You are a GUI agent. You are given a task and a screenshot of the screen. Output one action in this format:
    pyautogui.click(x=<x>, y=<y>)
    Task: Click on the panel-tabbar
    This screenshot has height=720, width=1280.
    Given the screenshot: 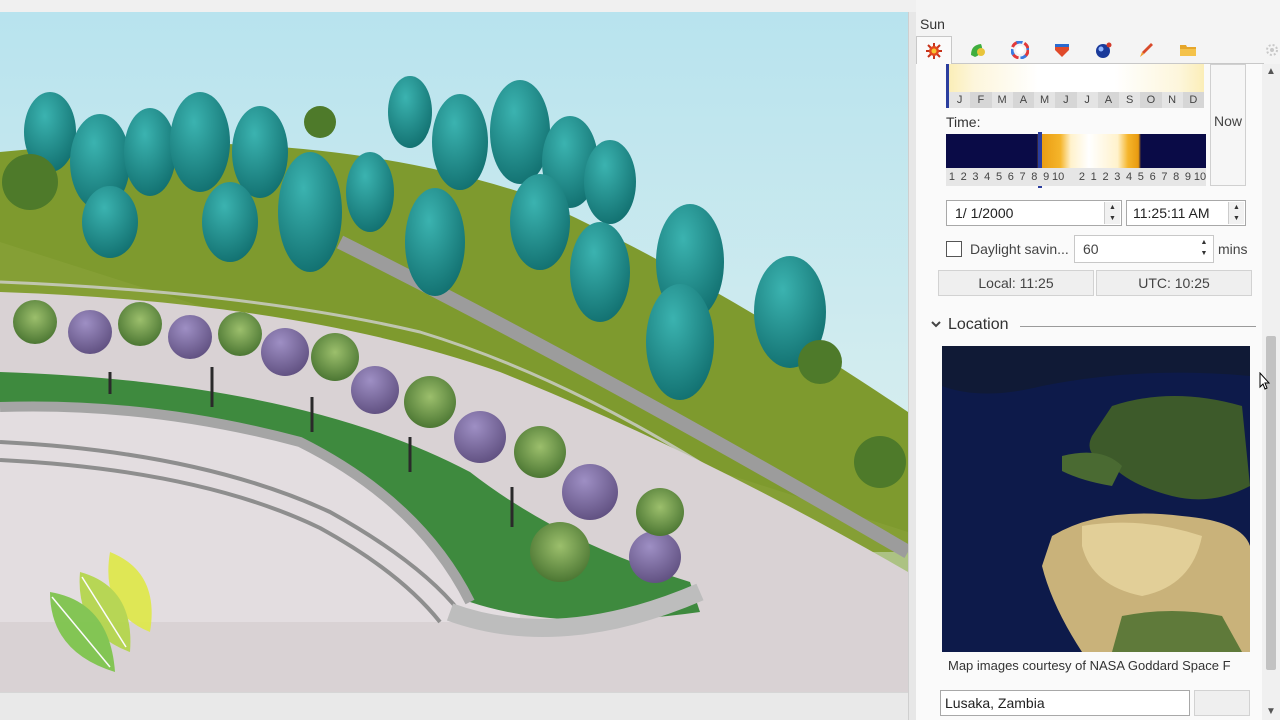 What is the action you would take?
    pyautogui.click(x=1090, y=49)
    